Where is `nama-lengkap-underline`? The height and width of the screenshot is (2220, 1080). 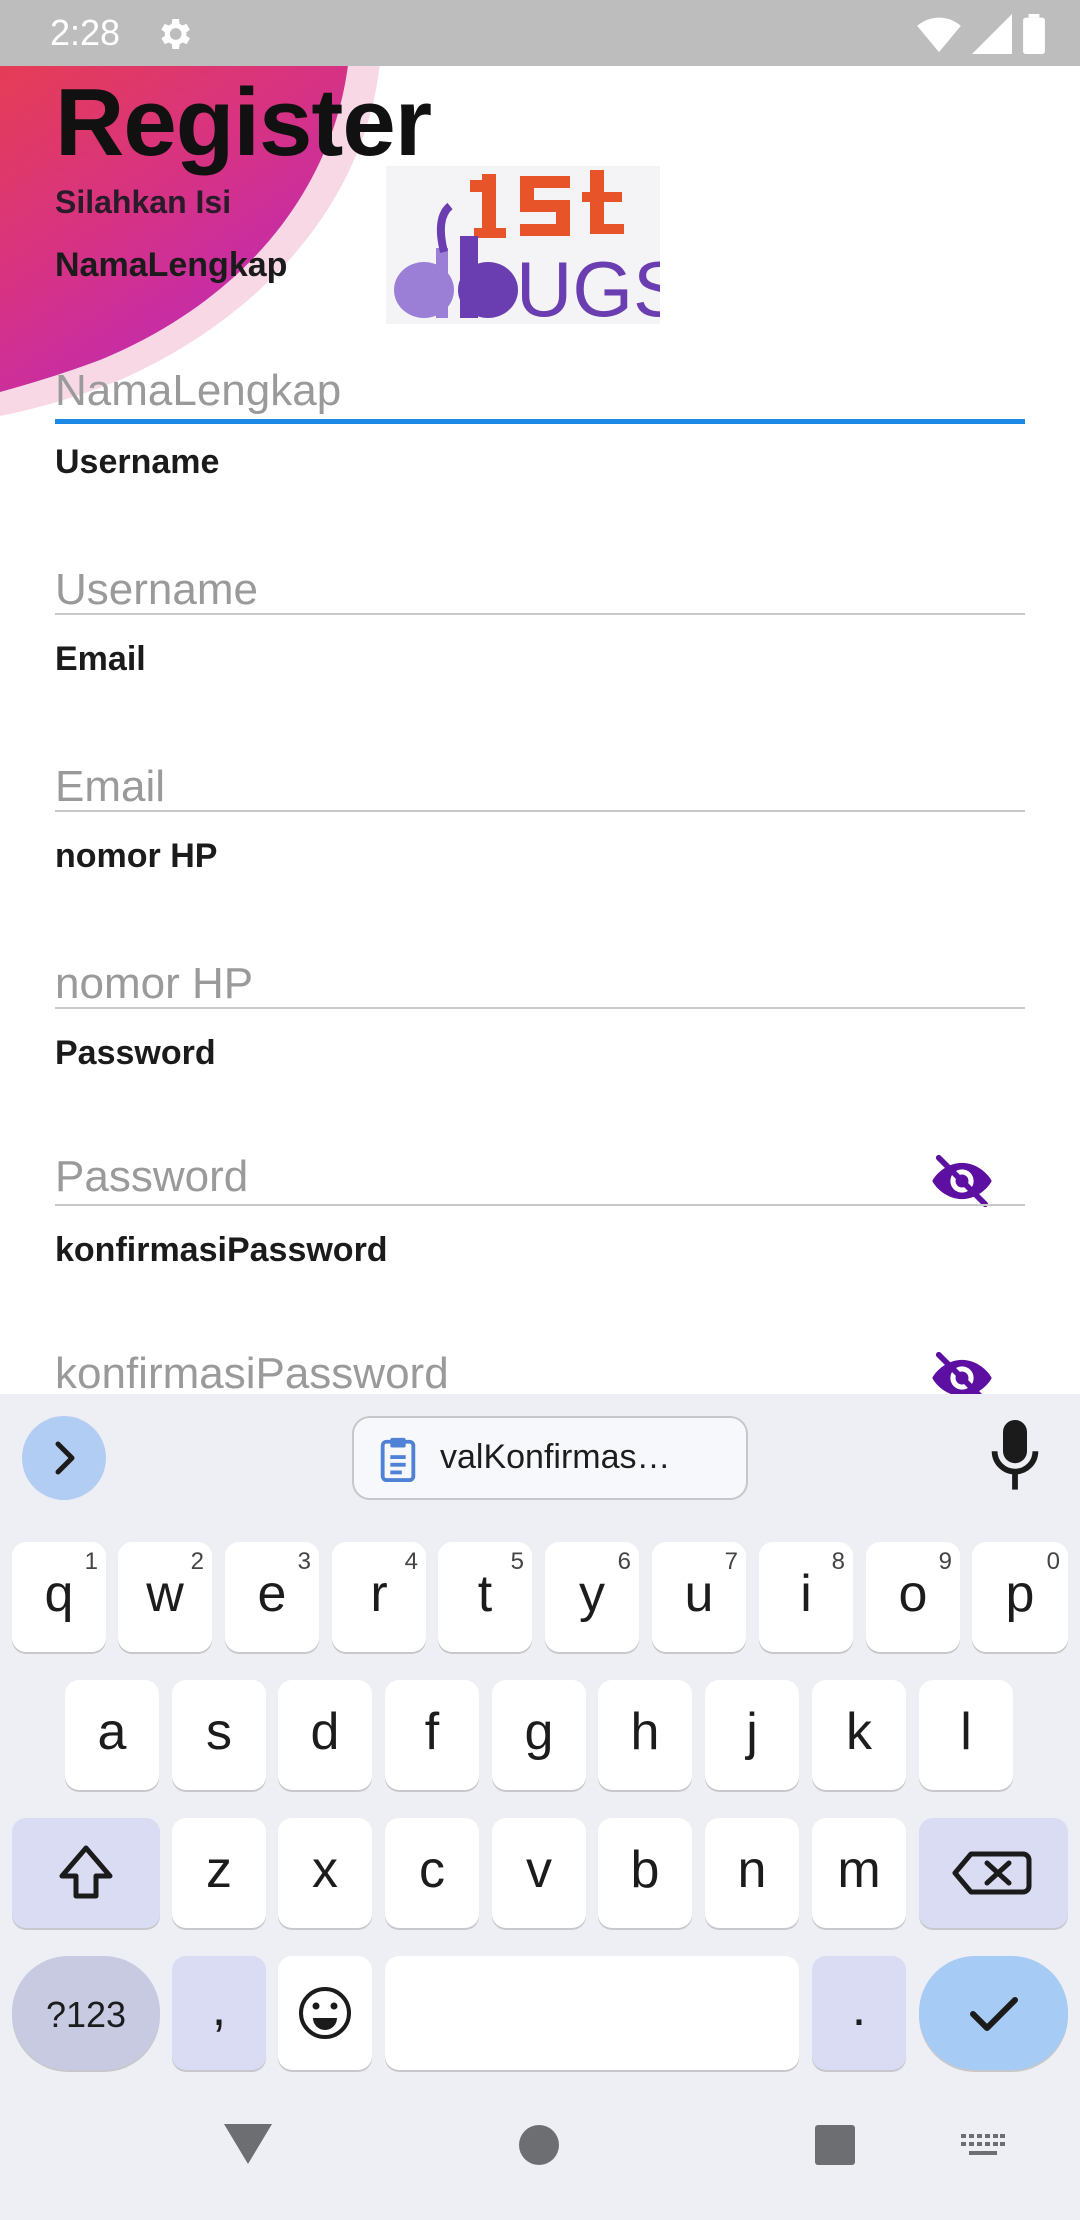 nama-lengkap-underline is located at coordinates (540, 421).